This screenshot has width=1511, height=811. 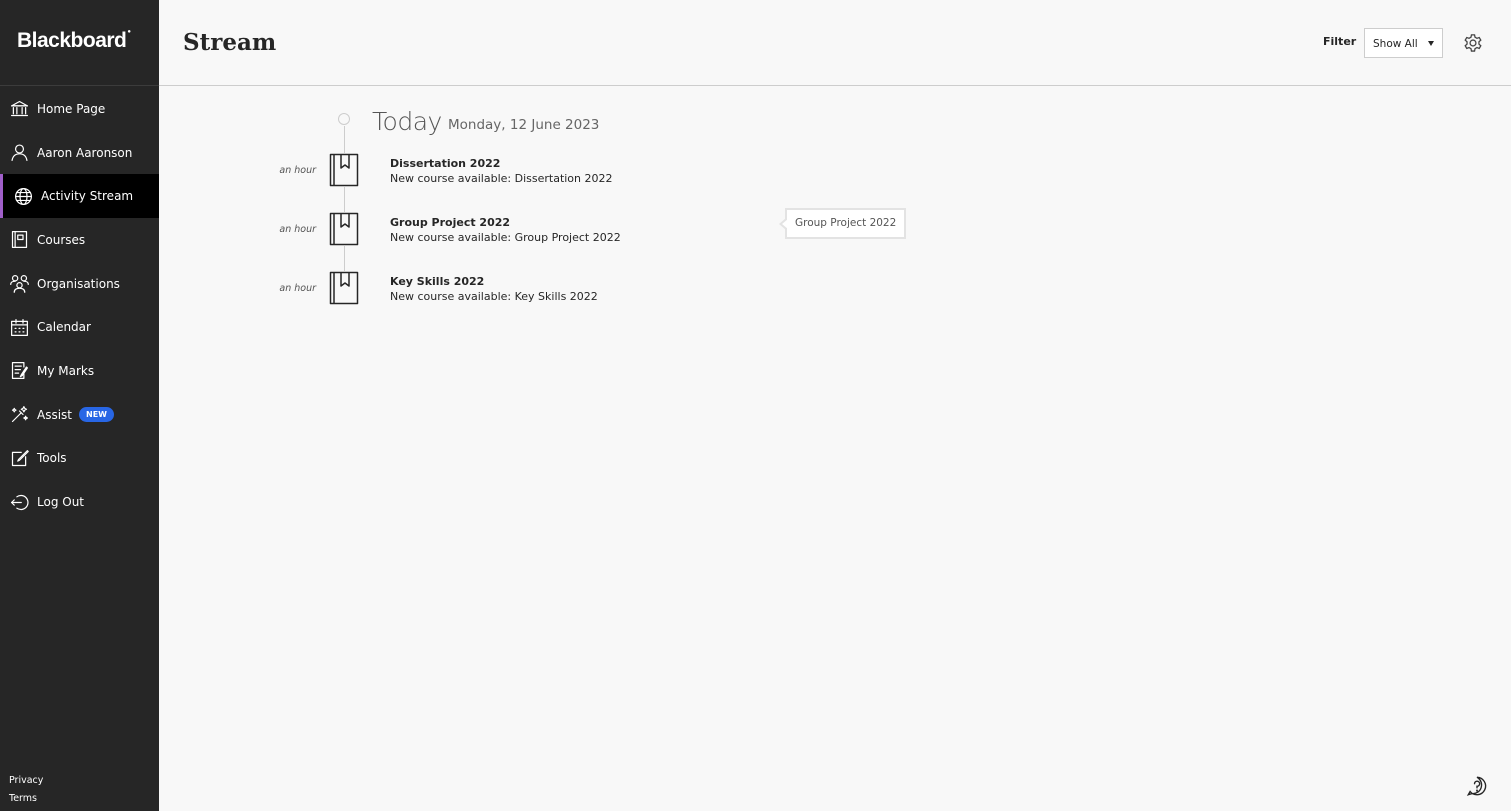 What do you see at coordinates (501, 178) in the screenshot?
I see `entry-description: New course available: Dissertation 2022` at bounding box center [501, 178].